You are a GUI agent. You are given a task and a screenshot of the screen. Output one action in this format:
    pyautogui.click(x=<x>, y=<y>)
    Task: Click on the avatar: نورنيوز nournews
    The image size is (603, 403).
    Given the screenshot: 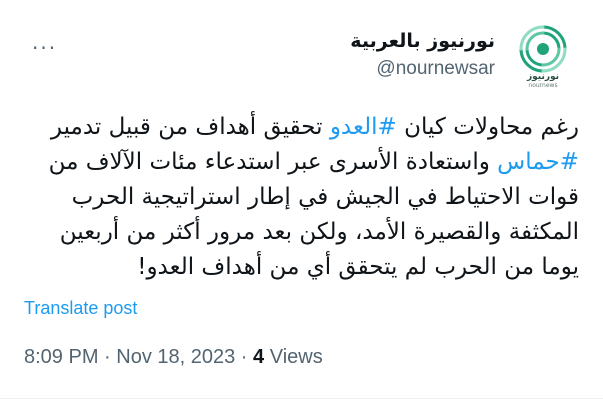 What is the action you would take?
    pyautogui.click(x=543, y=56)
    